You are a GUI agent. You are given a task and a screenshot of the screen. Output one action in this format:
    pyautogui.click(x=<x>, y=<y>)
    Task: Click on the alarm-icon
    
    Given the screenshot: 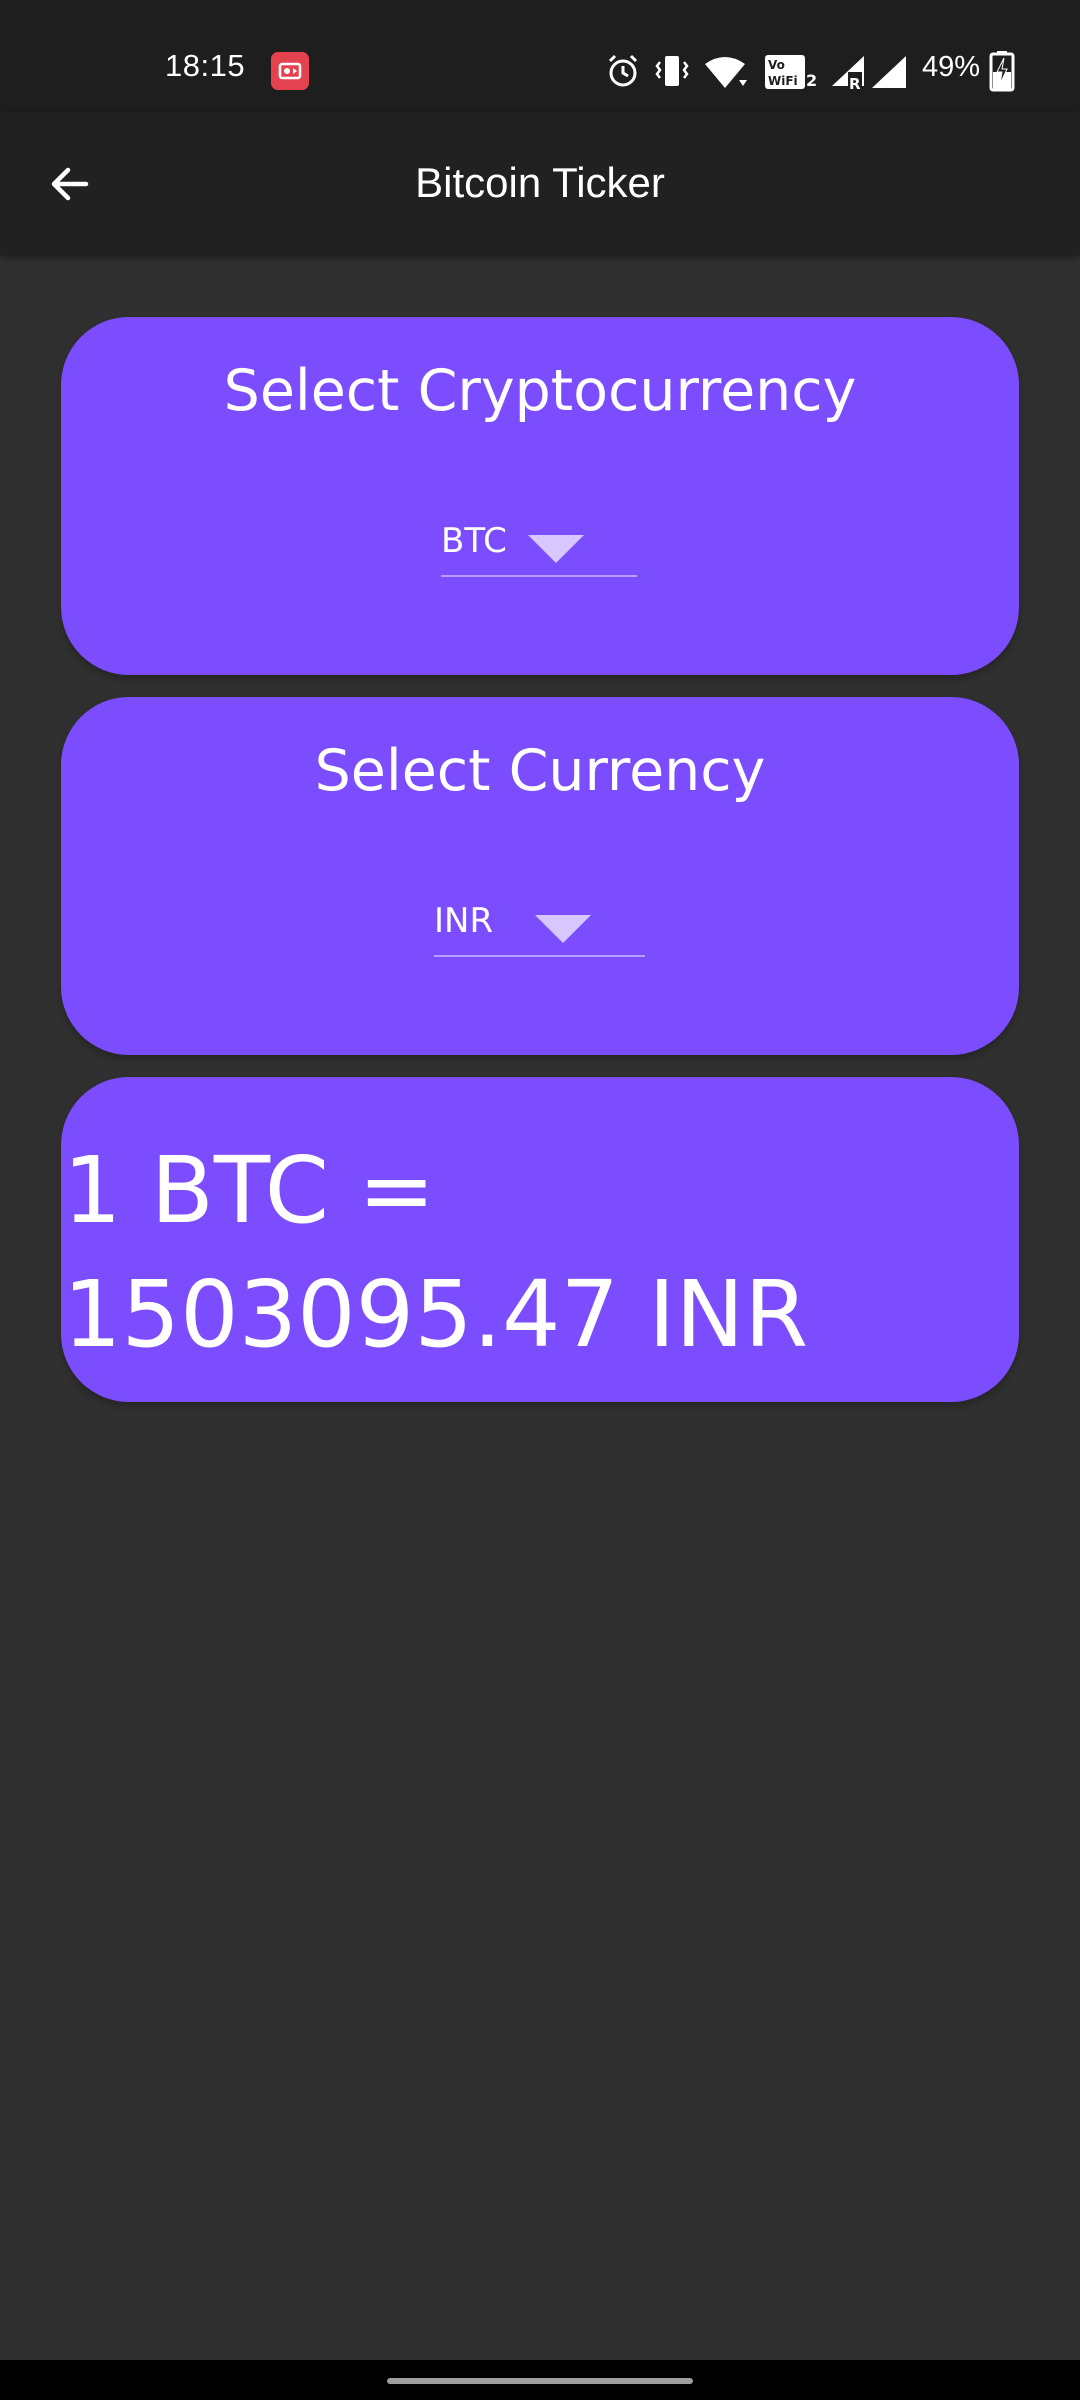 What is the action you would take?
    pyautogui.click(x=623, y=70)
    